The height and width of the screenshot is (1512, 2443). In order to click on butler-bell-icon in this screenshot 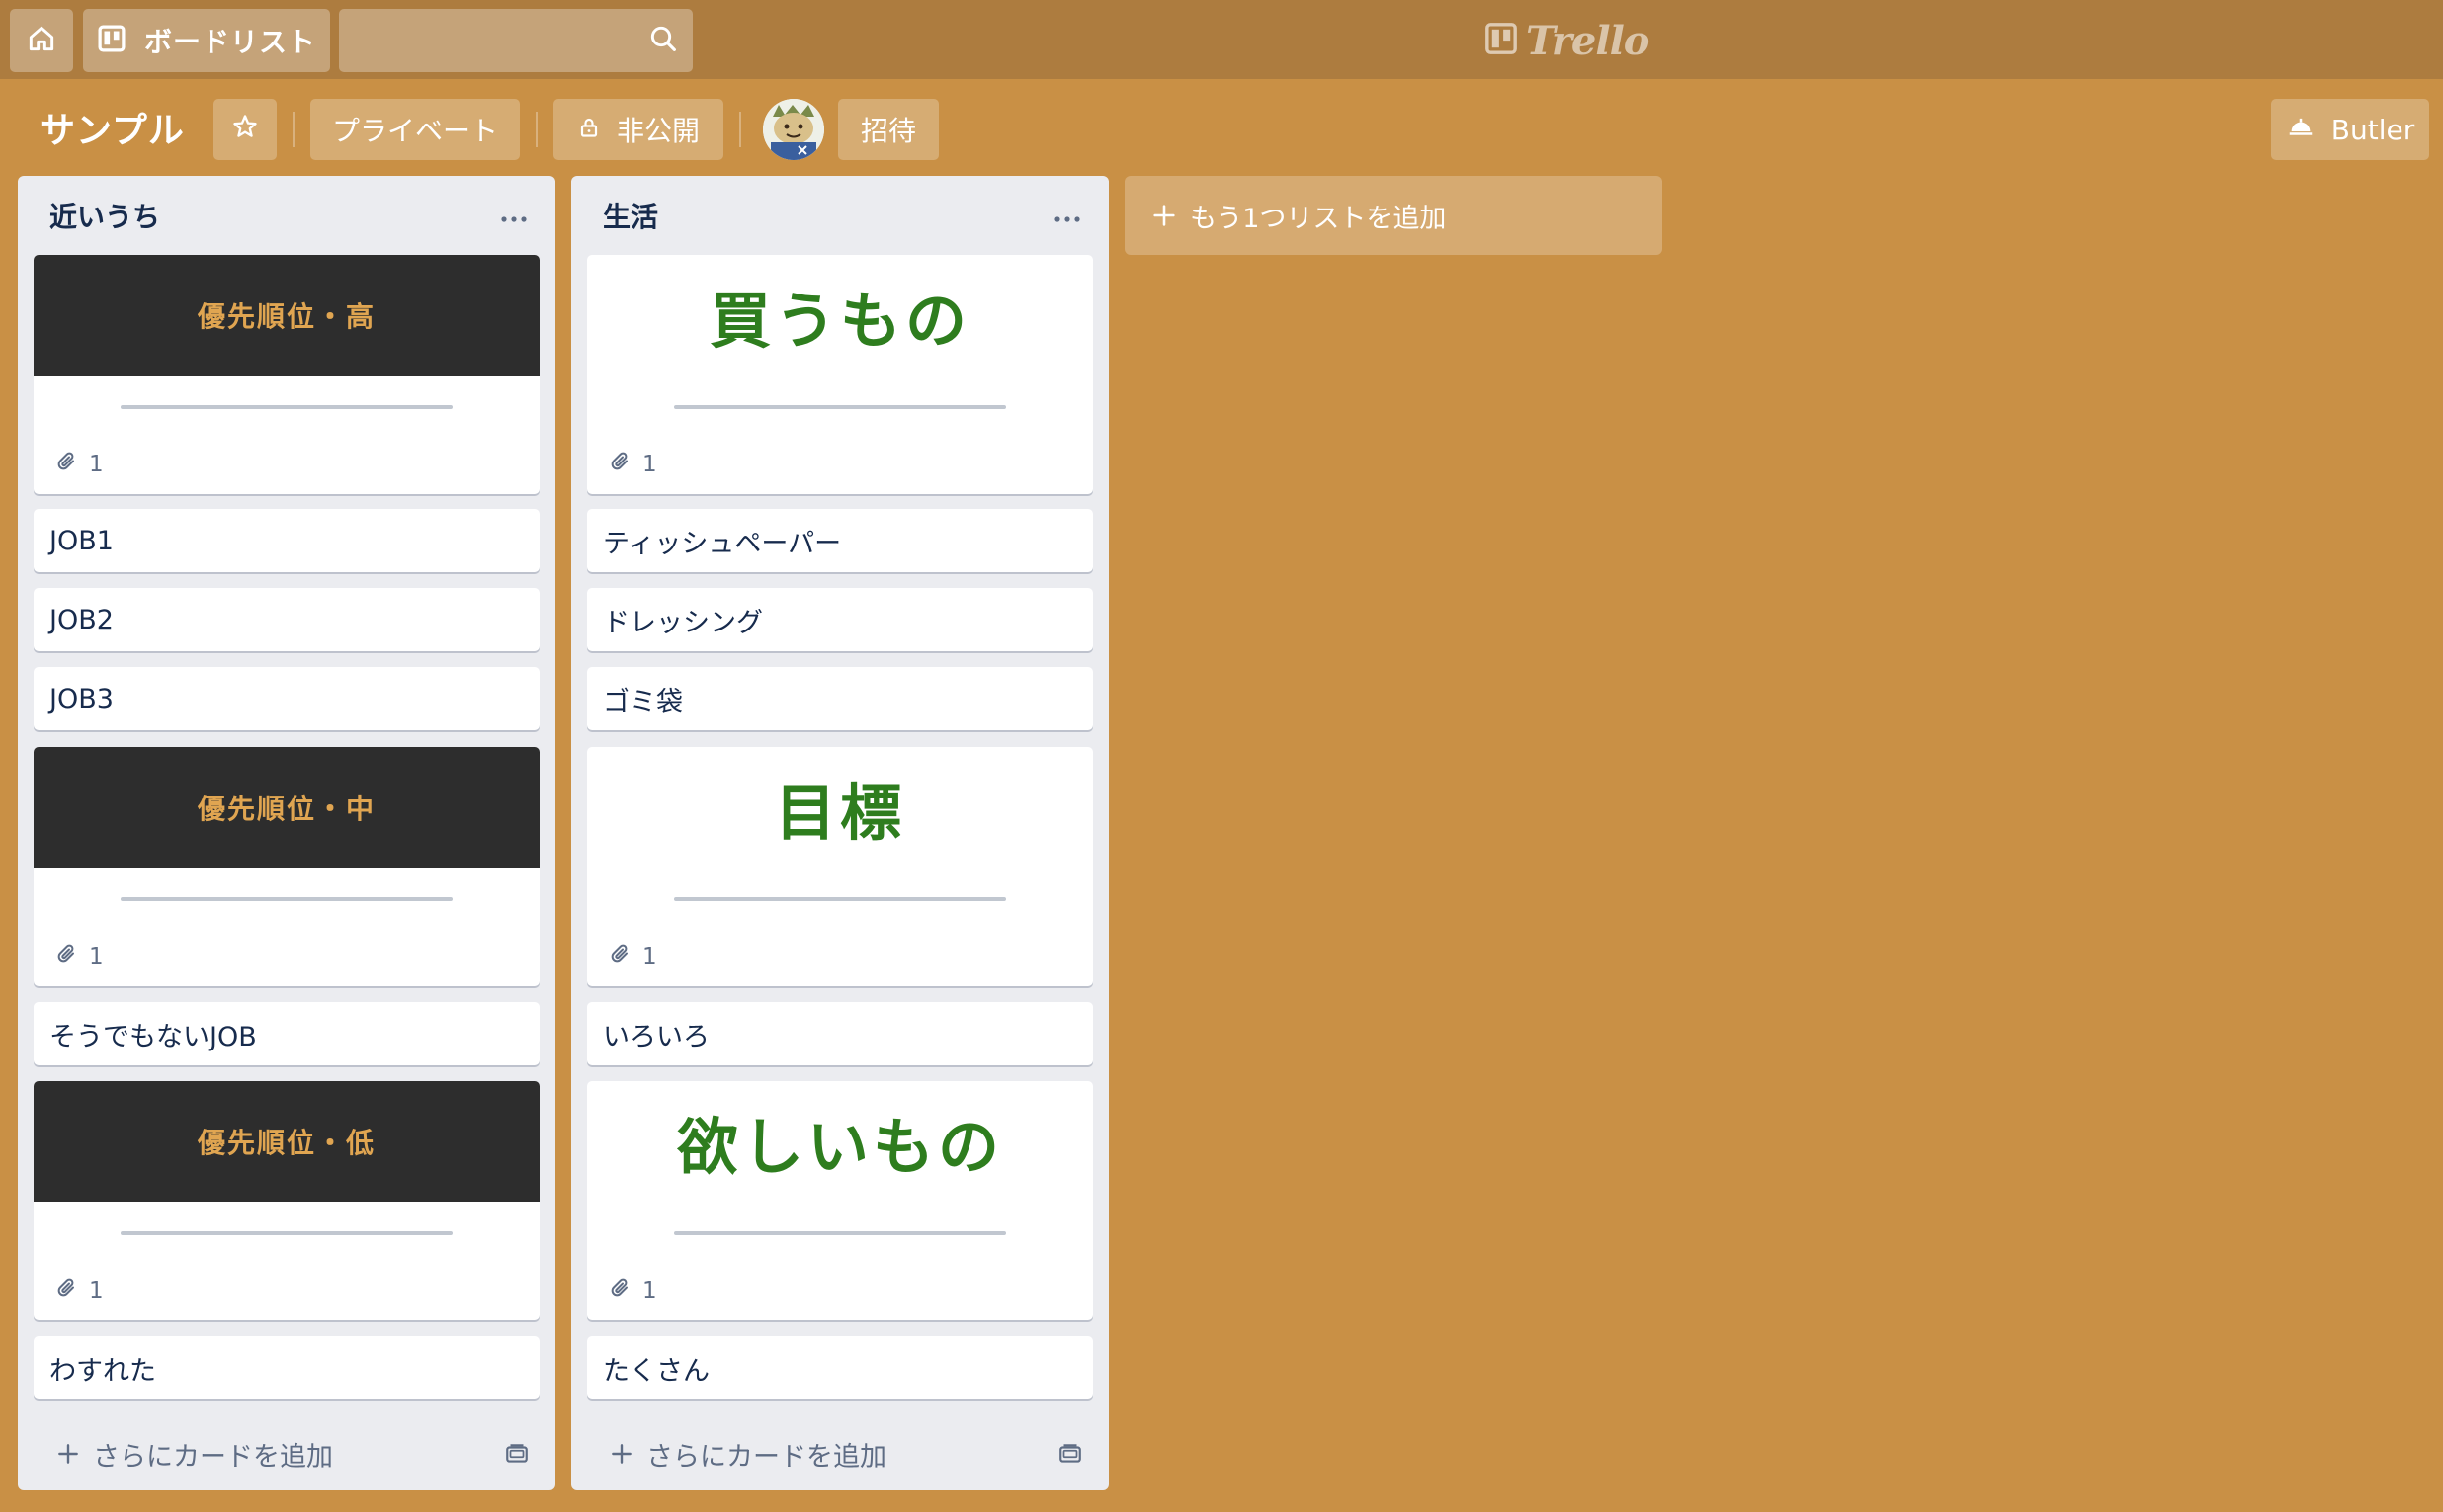, I will do `click(2301, 130)`.